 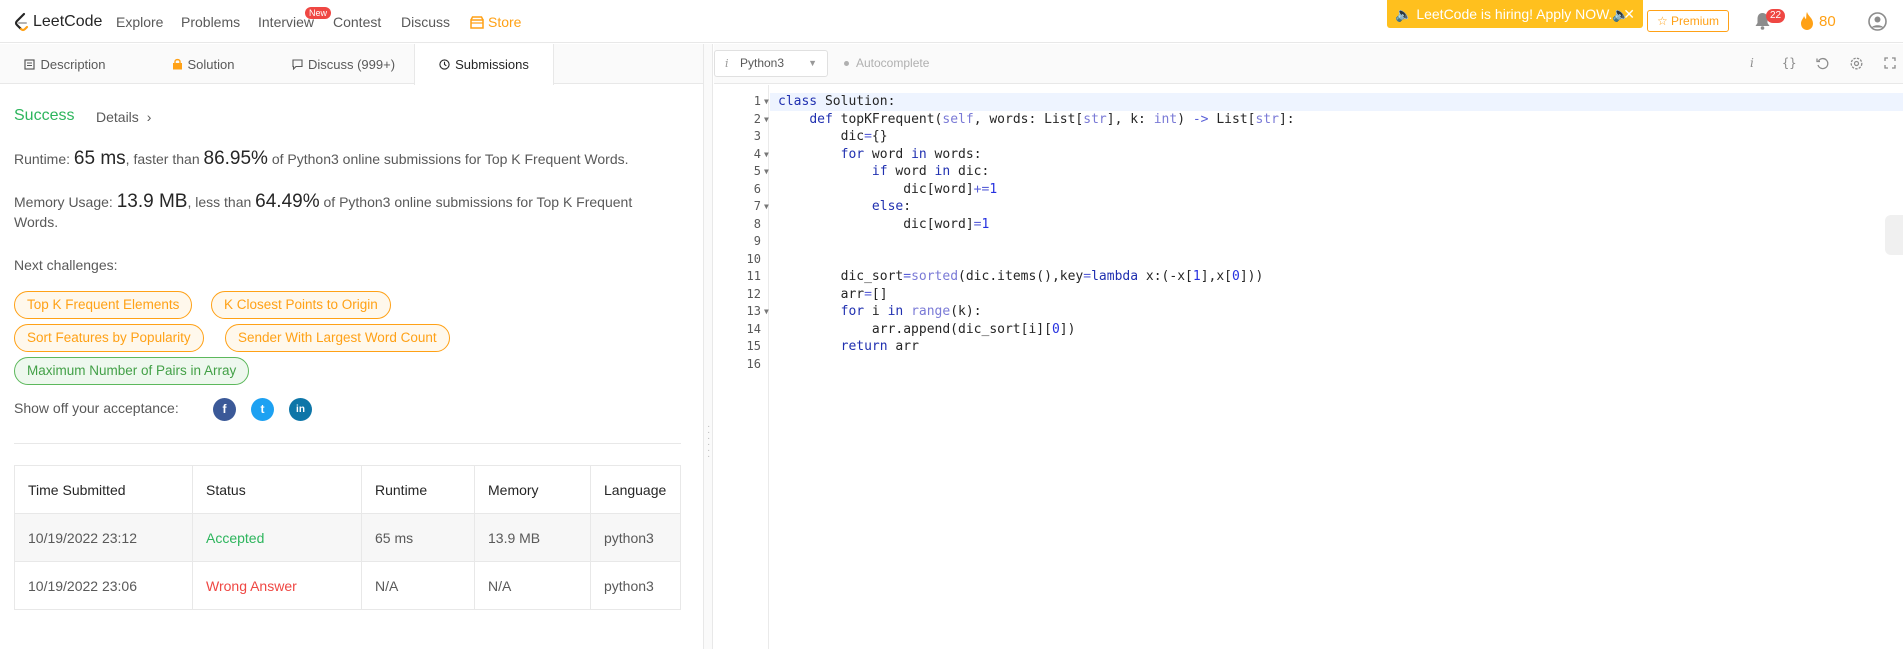 I want to click on autocomplete-dot-icon, so click(x=846, y=63).